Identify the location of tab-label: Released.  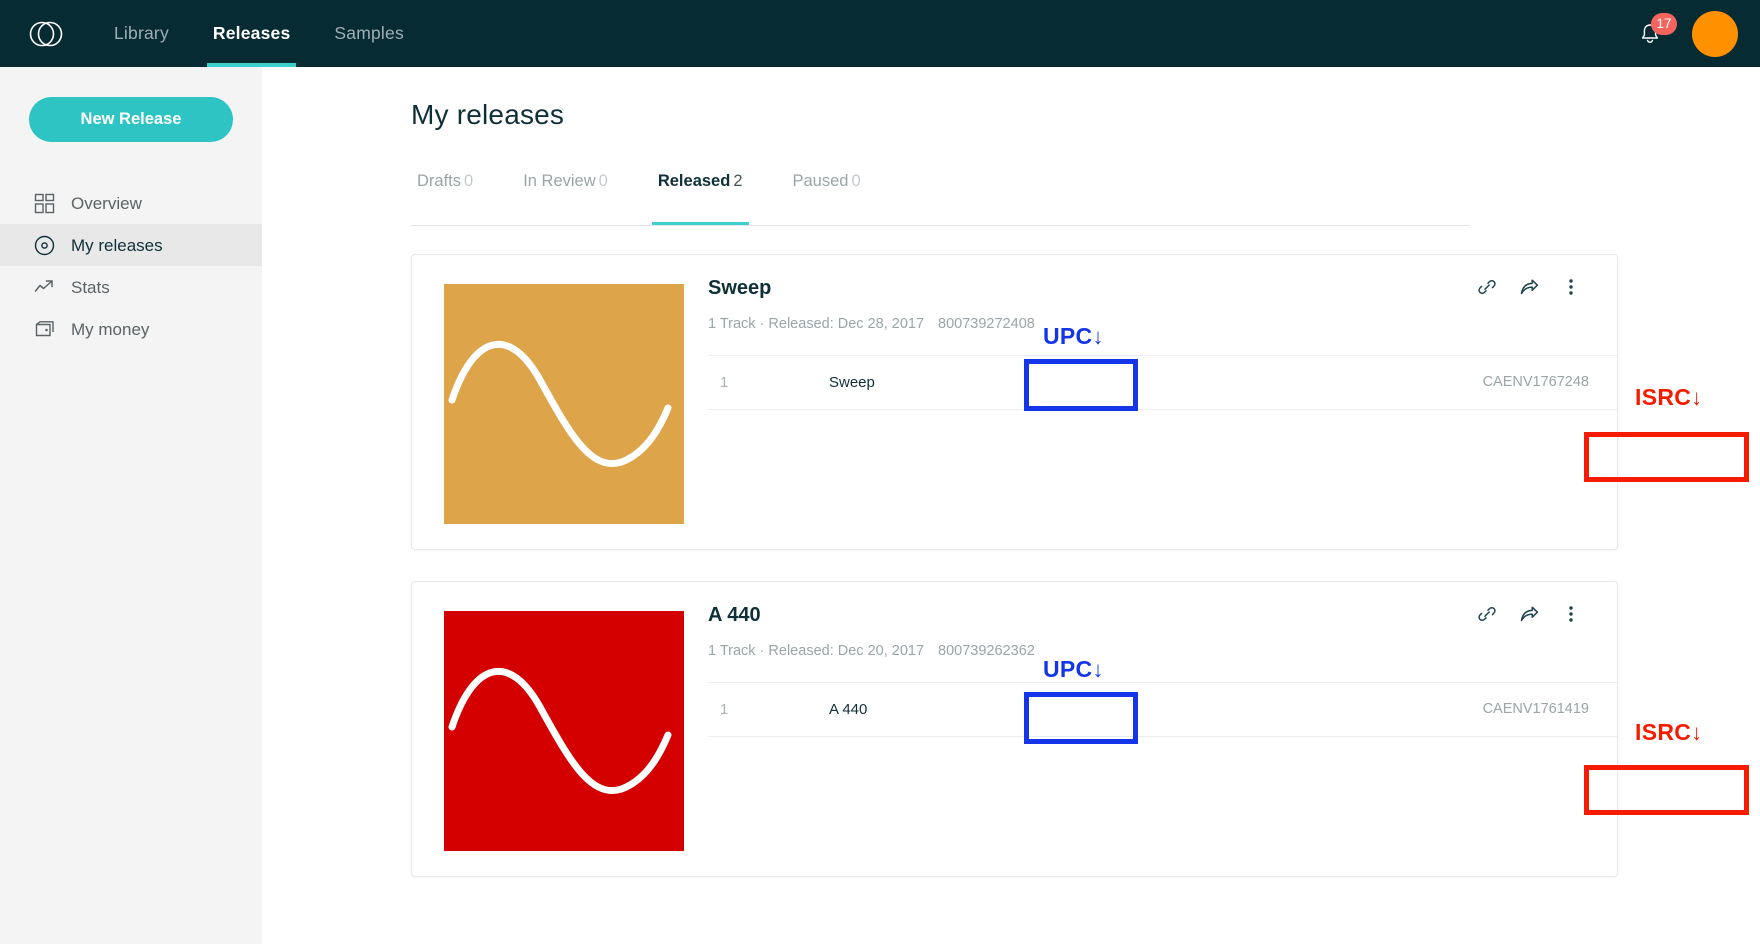
(694, 181).